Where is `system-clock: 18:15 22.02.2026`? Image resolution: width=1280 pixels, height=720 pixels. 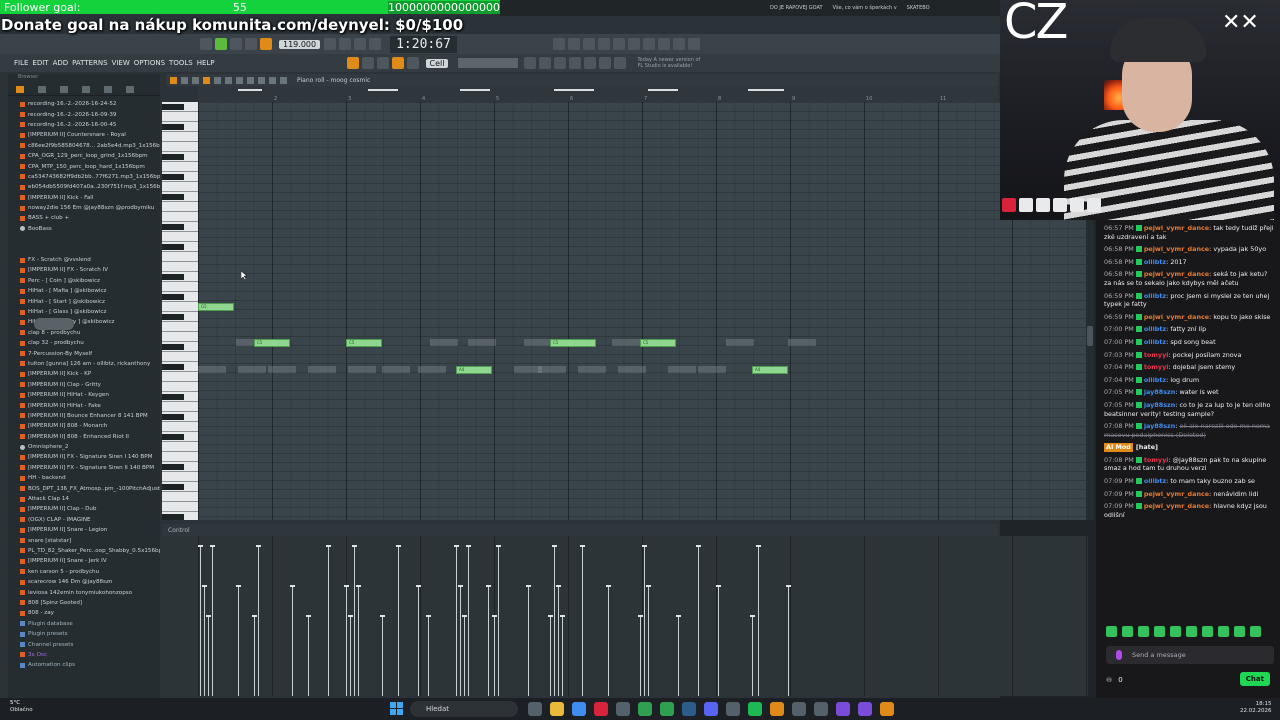
system-clock: 18:15 22.02.2026 is located at coordinates (1256, 708).